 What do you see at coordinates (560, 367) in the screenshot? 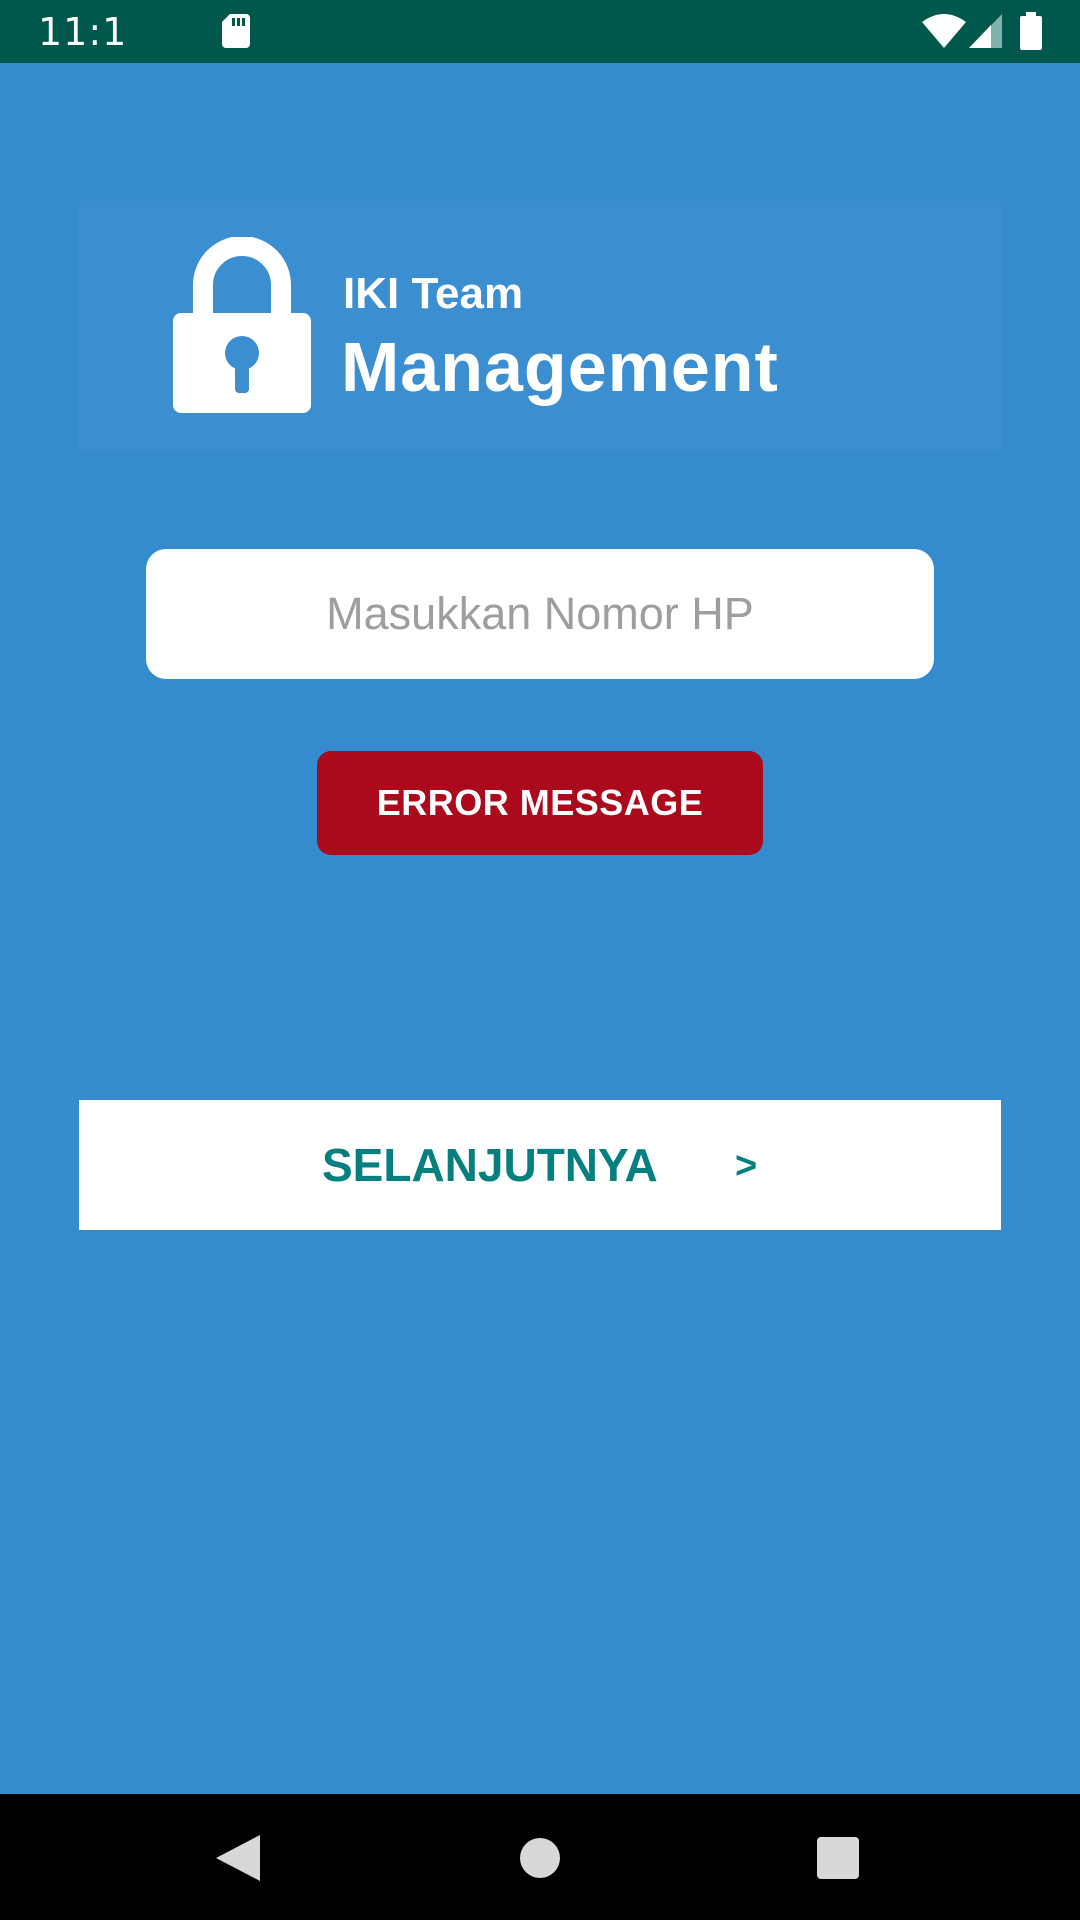
I see `logo-title-large: Management` at bounding box center [560, 367].